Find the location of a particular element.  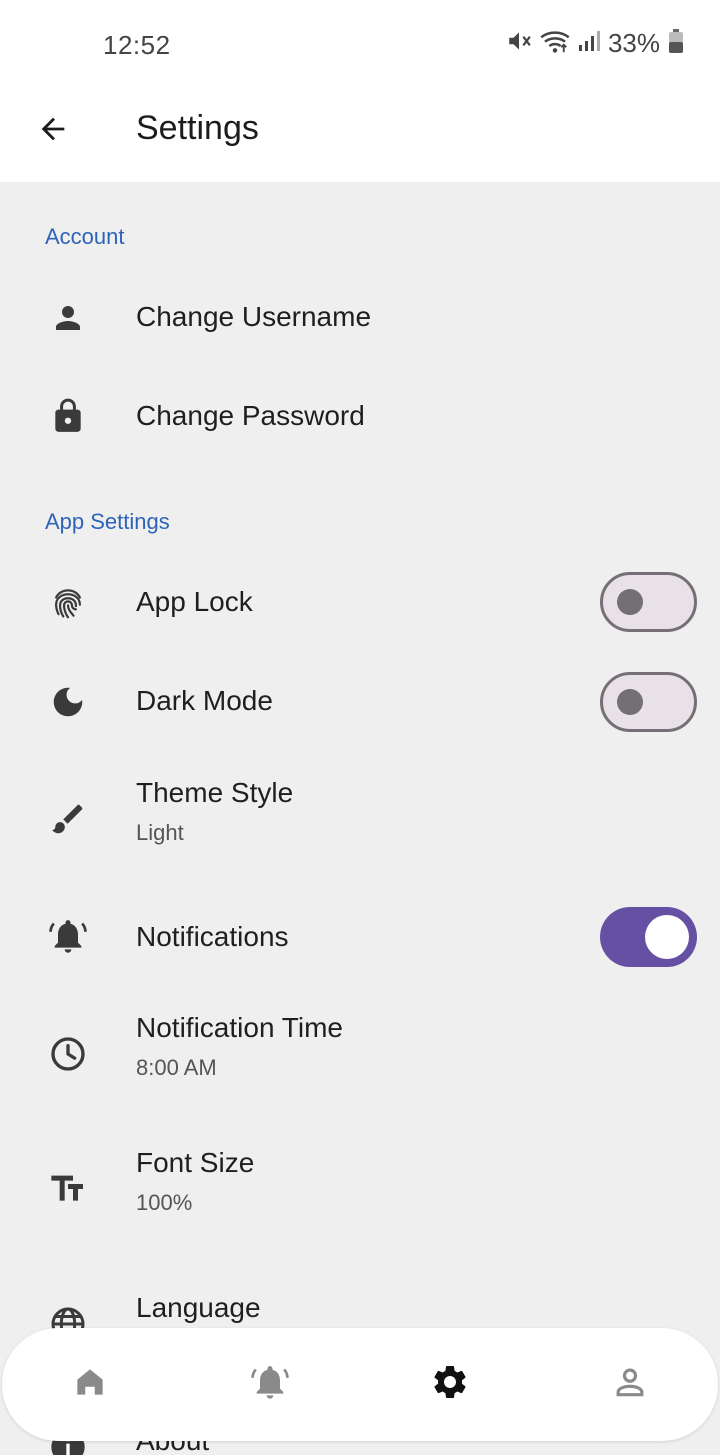

setting-notification-time: Notification Time 8:00 AM is located at coordinates (360, 1057).